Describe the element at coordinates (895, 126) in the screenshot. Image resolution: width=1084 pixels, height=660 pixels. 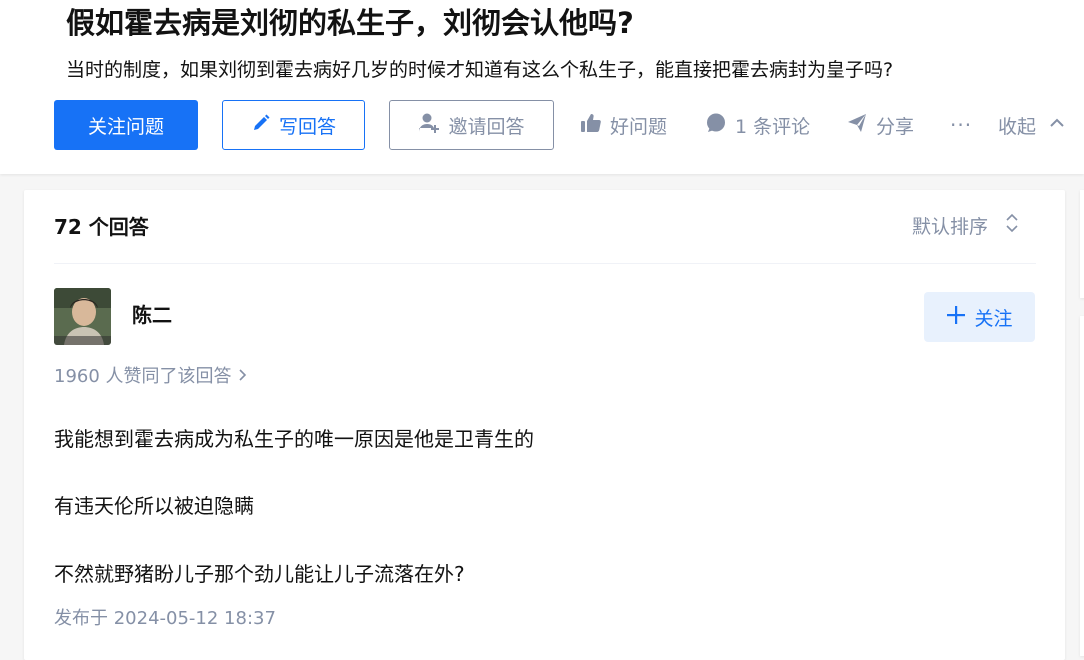
I see `share-label: 分享` at that location.